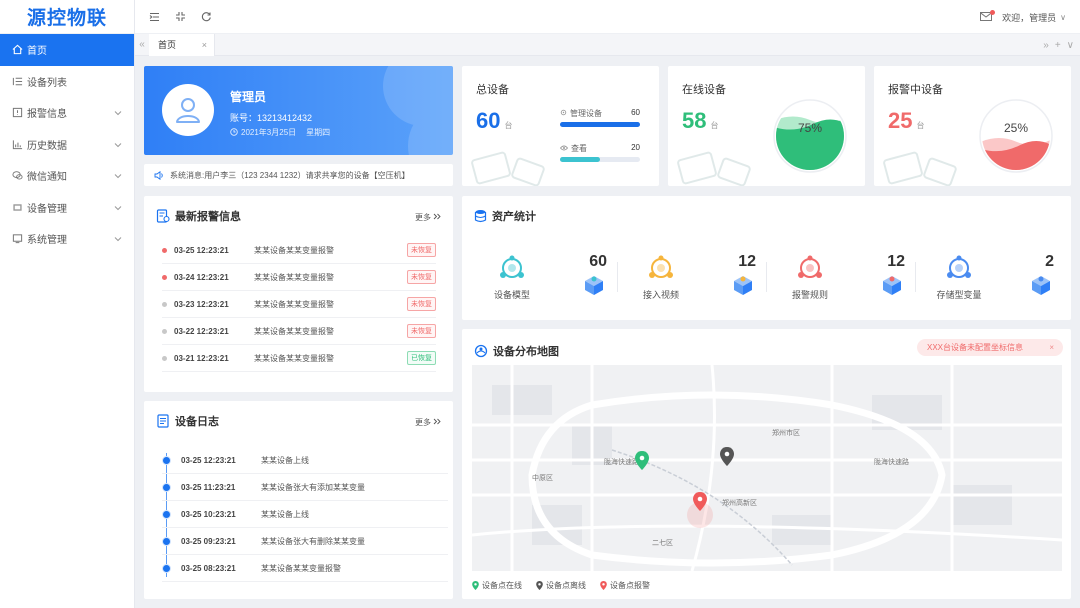 Image resolution: width=1080 pixels, height=608 pixels. What do you see at coordinates (693, 276) in the screenshot?
I see `asset-item: 接入视频 12` at bounding box center [693, 276].